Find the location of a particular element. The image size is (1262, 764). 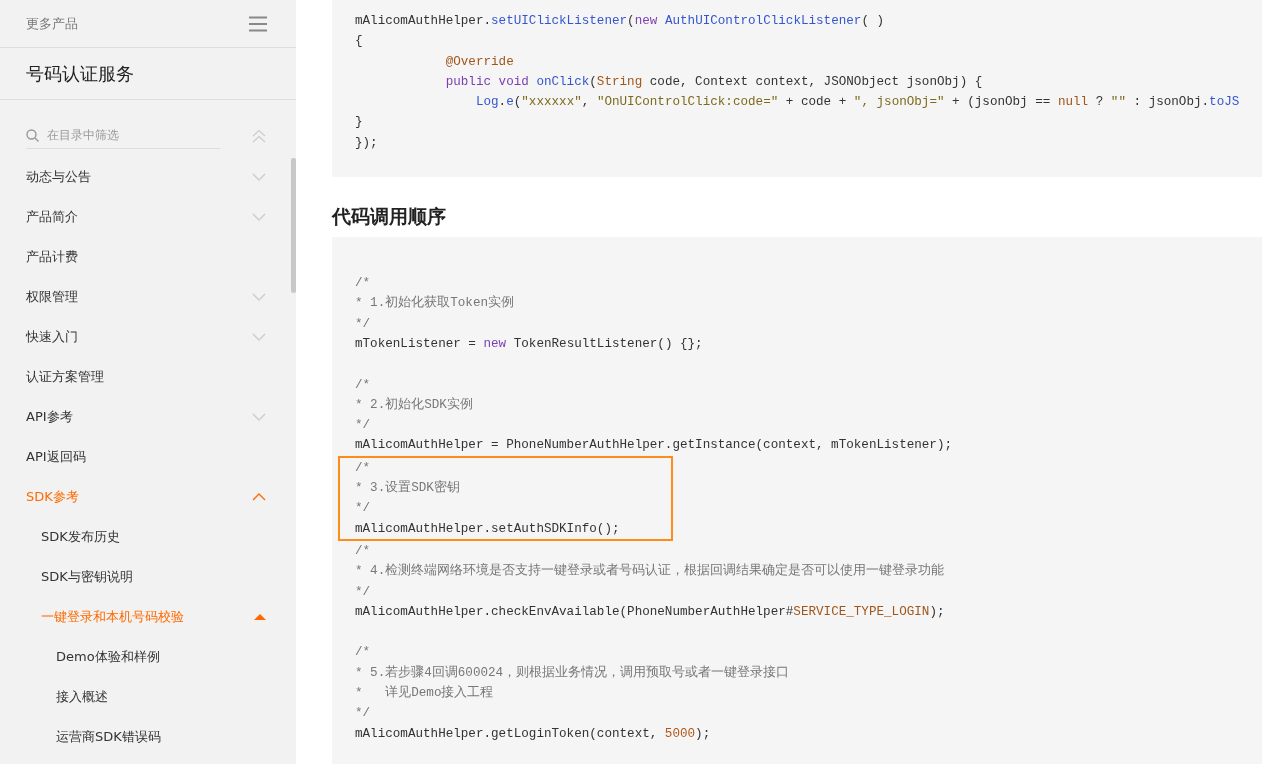

code-line: { is located at coordinates (359, 42).